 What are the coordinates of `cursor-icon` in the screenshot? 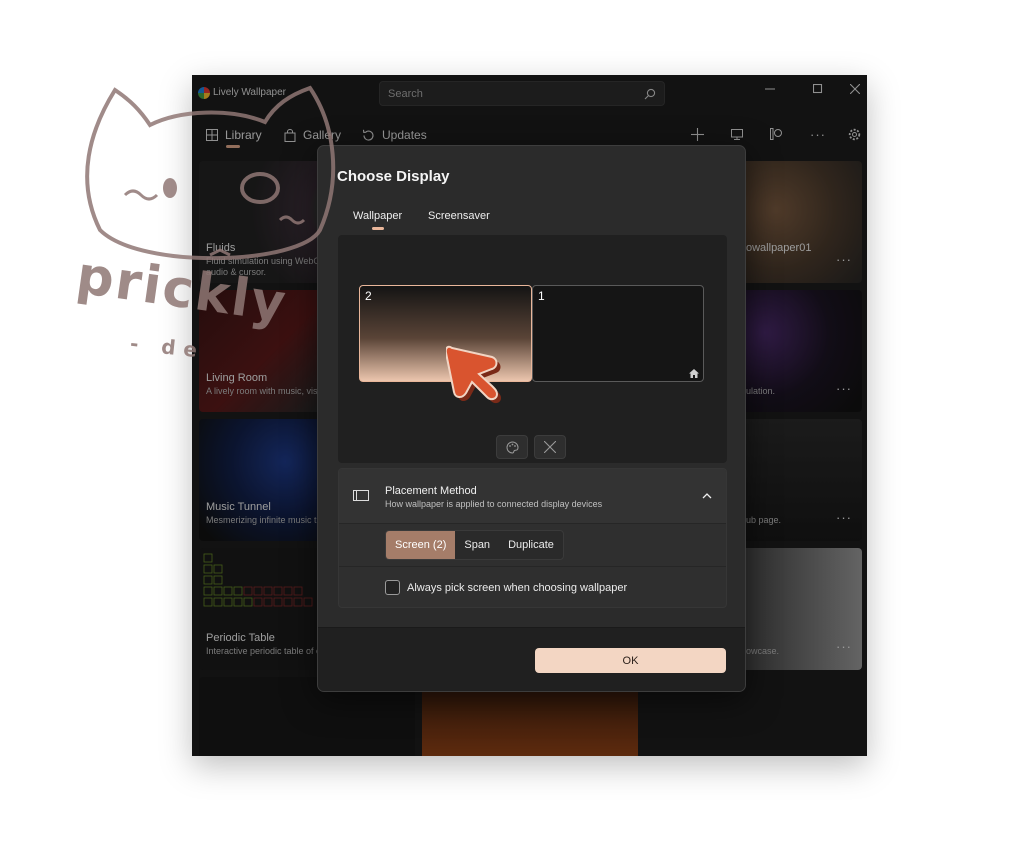 It's located at (473, 374).